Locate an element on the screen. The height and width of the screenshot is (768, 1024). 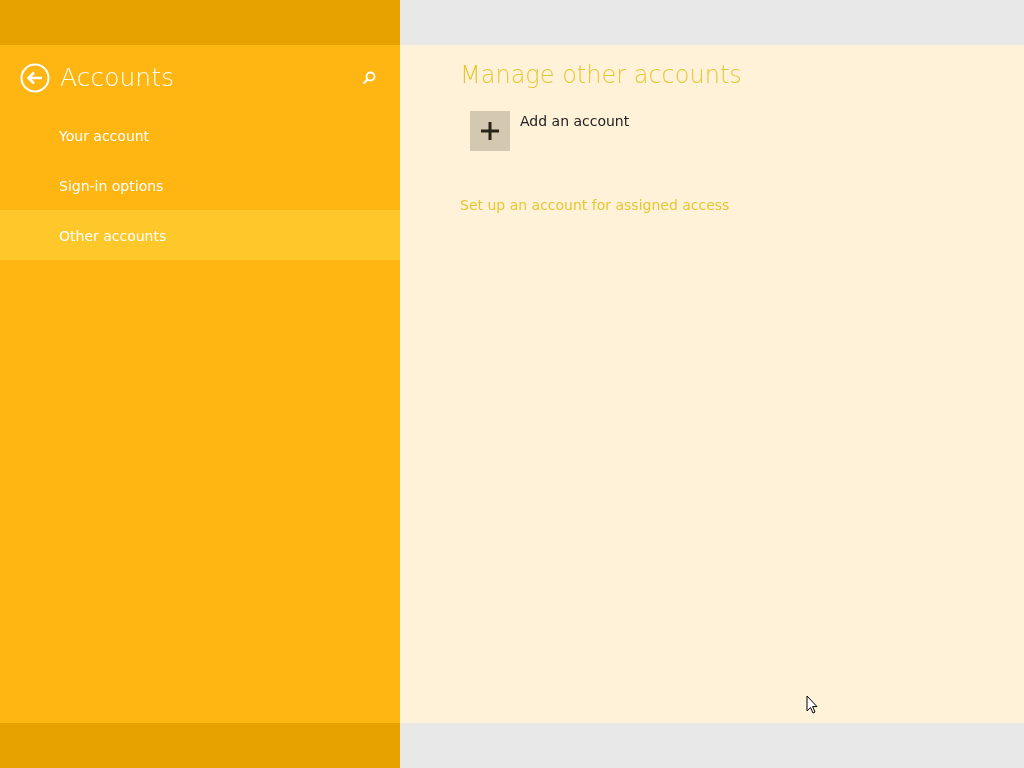
add-account-button is located at coordinates (490, 131).